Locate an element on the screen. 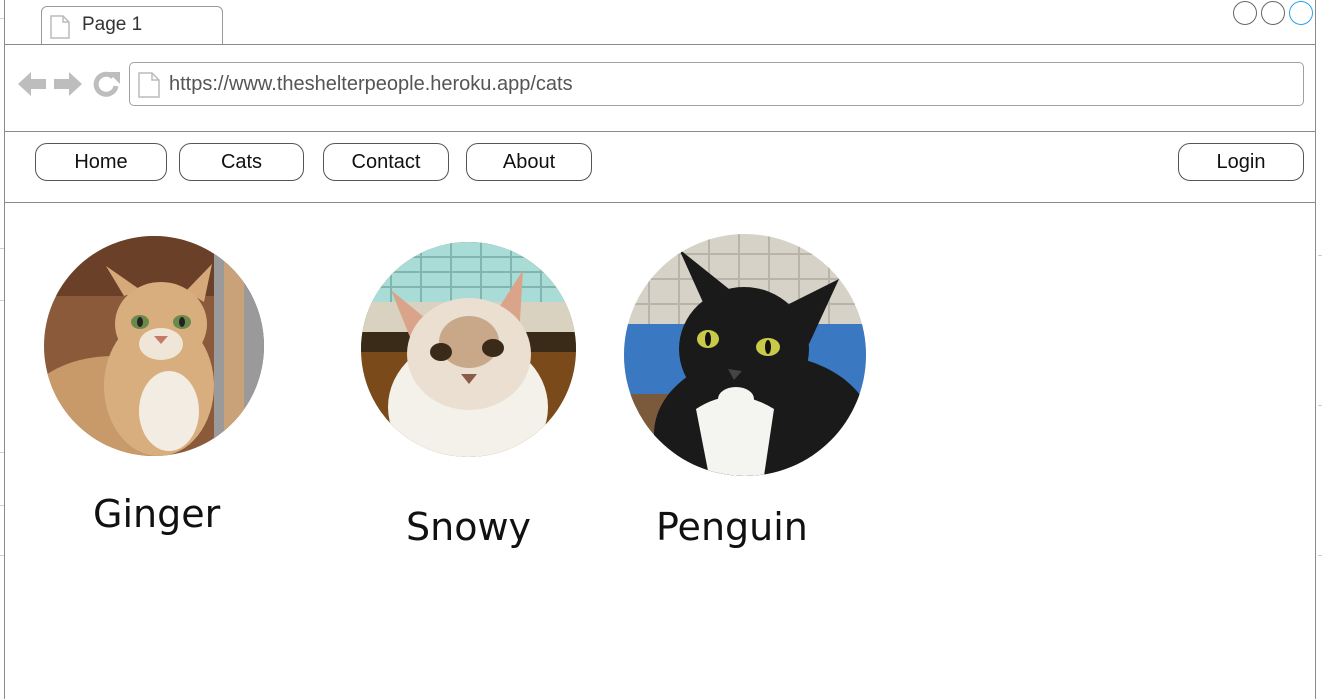  login-button: Login is located at coordinates (1241, 162).